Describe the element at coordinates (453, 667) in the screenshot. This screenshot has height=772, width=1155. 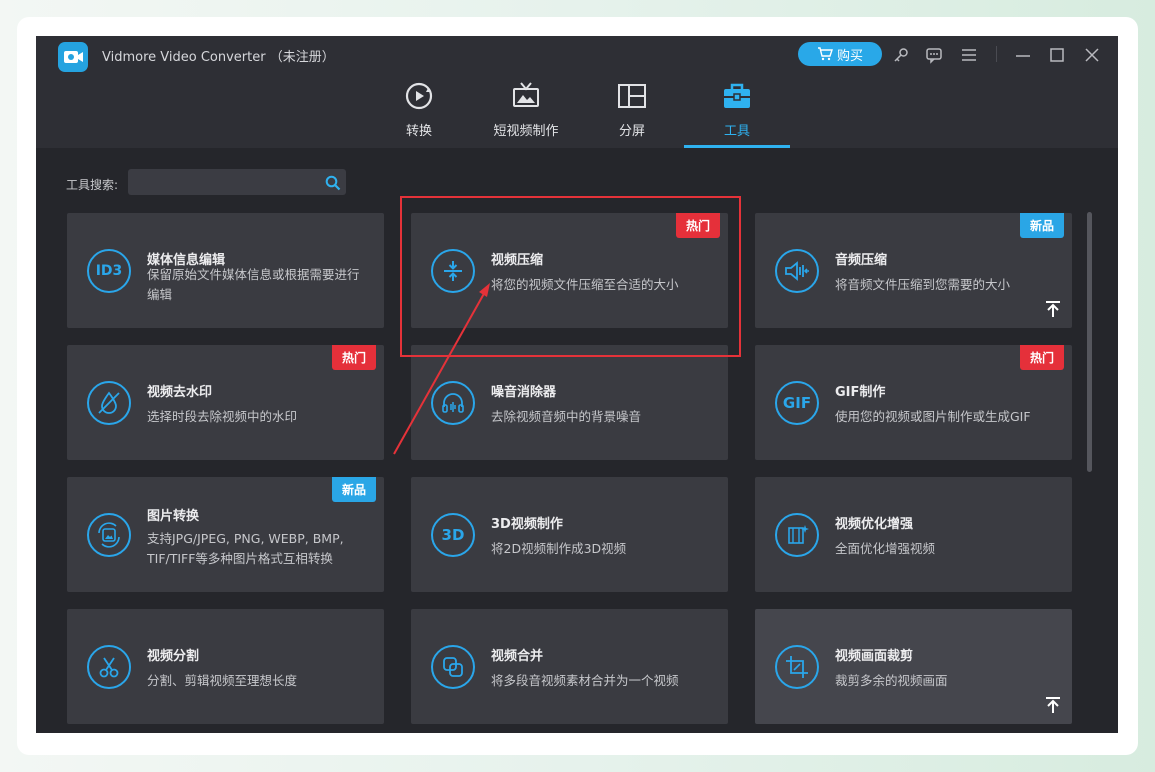
I see `merge-icon` at that location.